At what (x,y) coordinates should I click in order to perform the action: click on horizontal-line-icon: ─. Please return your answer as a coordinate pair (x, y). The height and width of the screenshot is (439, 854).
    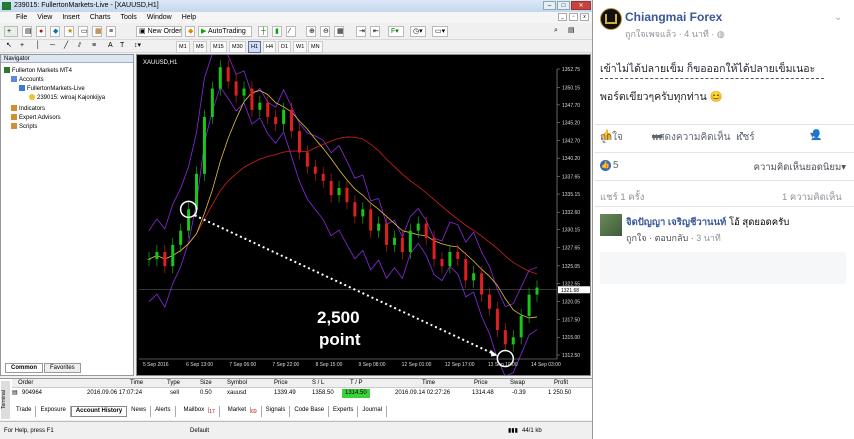
    Looking at the image, I should click on (53, 46).